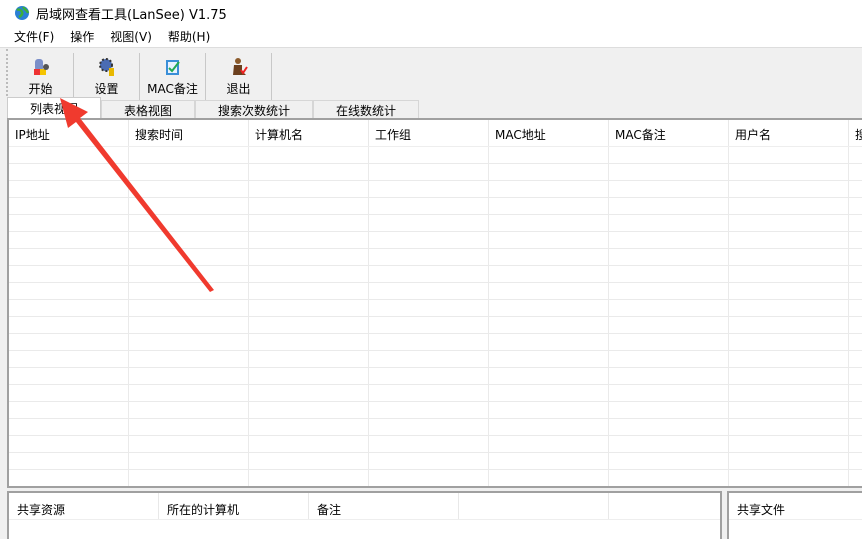 This screenshot has width=862, height=539. What do you see at coordinates (234, 506) in the screenshot?
I see `column-host-computer: 所在的计算机` at bounding box center [234, 506].